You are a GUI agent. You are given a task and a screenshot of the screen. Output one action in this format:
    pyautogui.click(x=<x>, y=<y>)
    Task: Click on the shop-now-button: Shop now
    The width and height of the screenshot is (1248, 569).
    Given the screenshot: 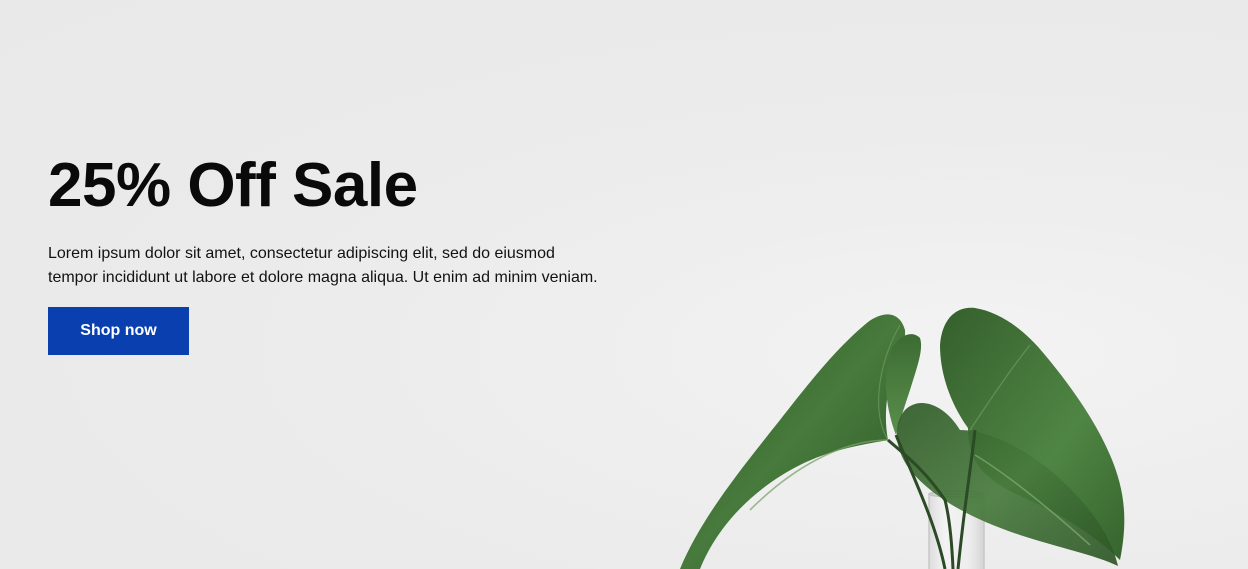 What is the action you would take?
    pyautogui.click(x=118, y=331)
    